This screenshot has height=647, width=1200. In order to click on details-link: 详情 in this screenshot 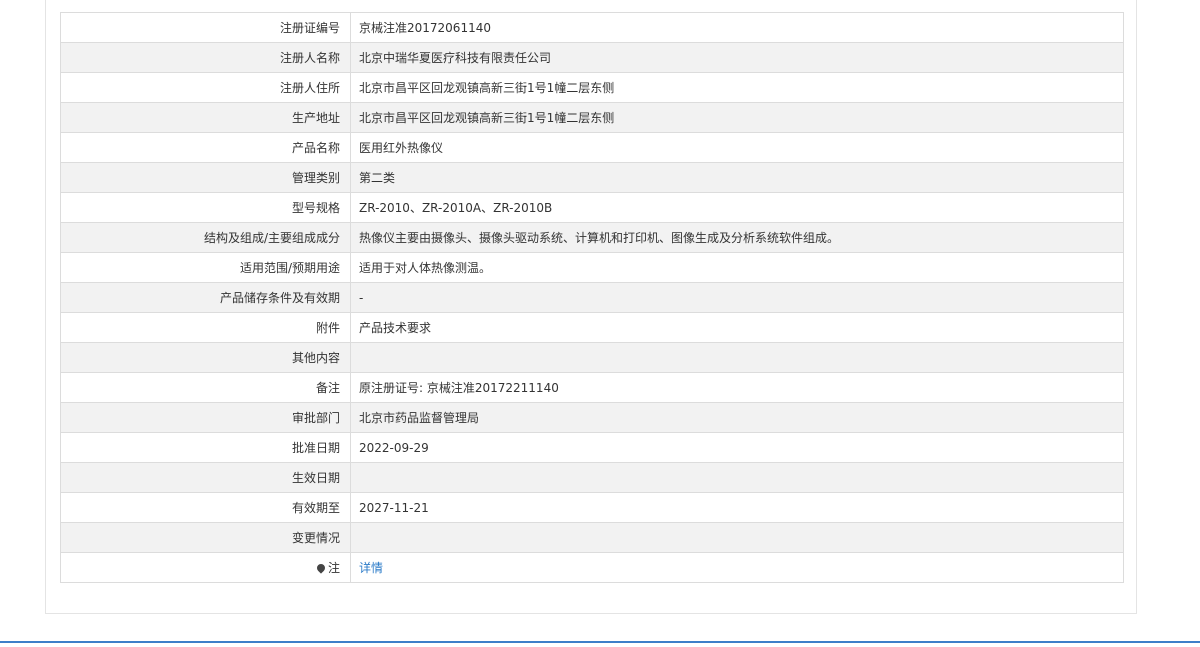, I will do `click(371, 568)`.